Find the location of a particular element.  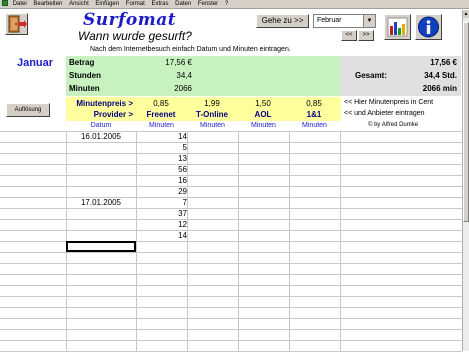

provider-cell: AOL is located at coordinates (263, 114).